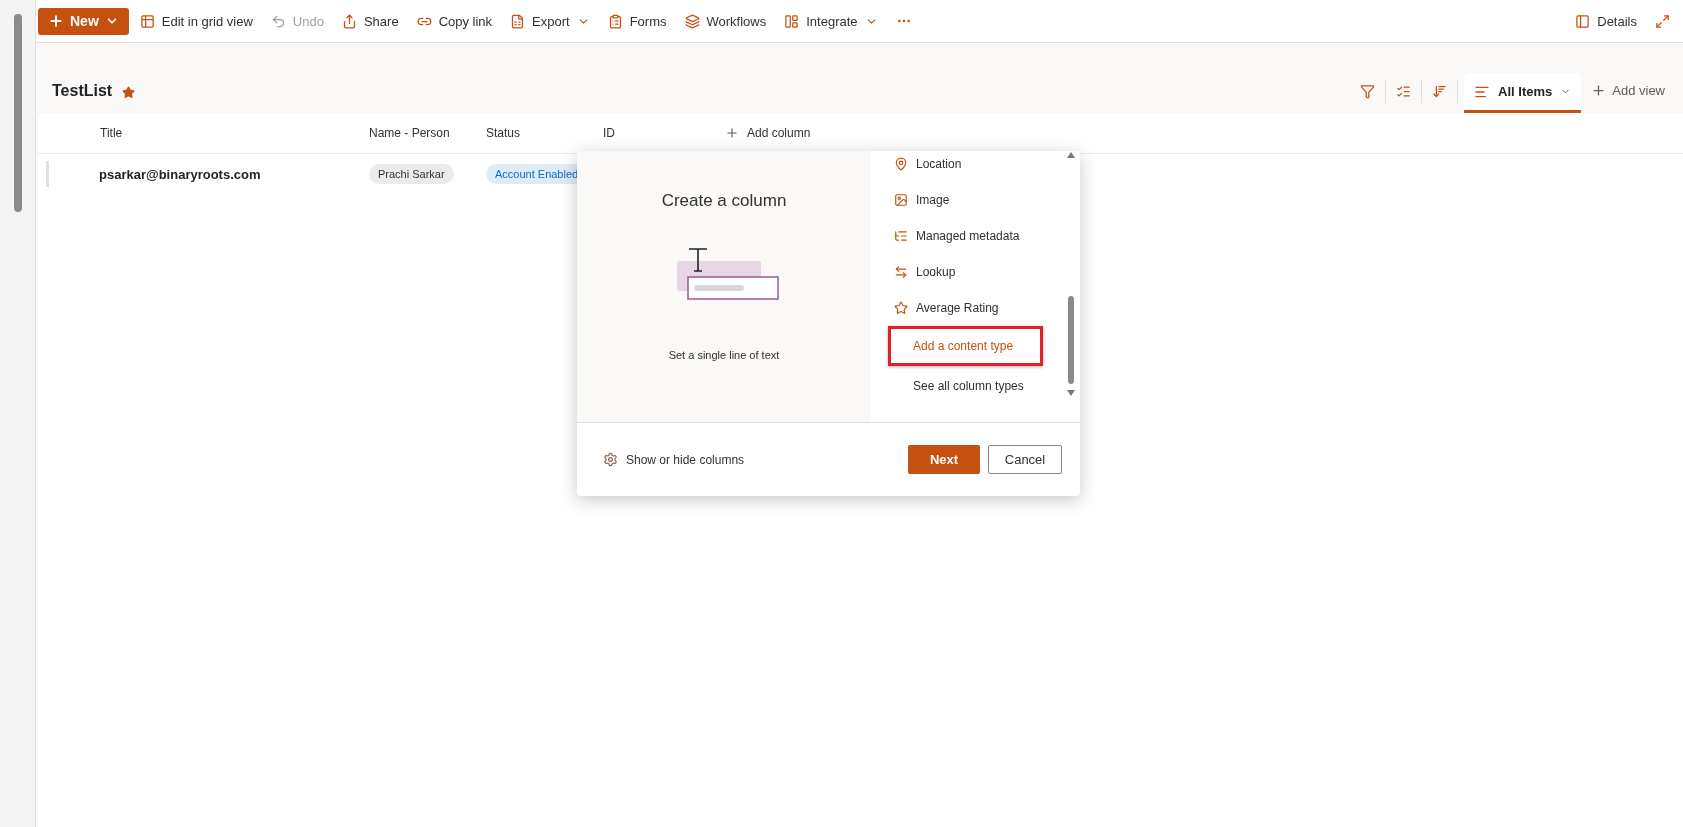 This screenshot has height=827, width=1683. I want to click on spreadsheet-icon, so click(518, 21).